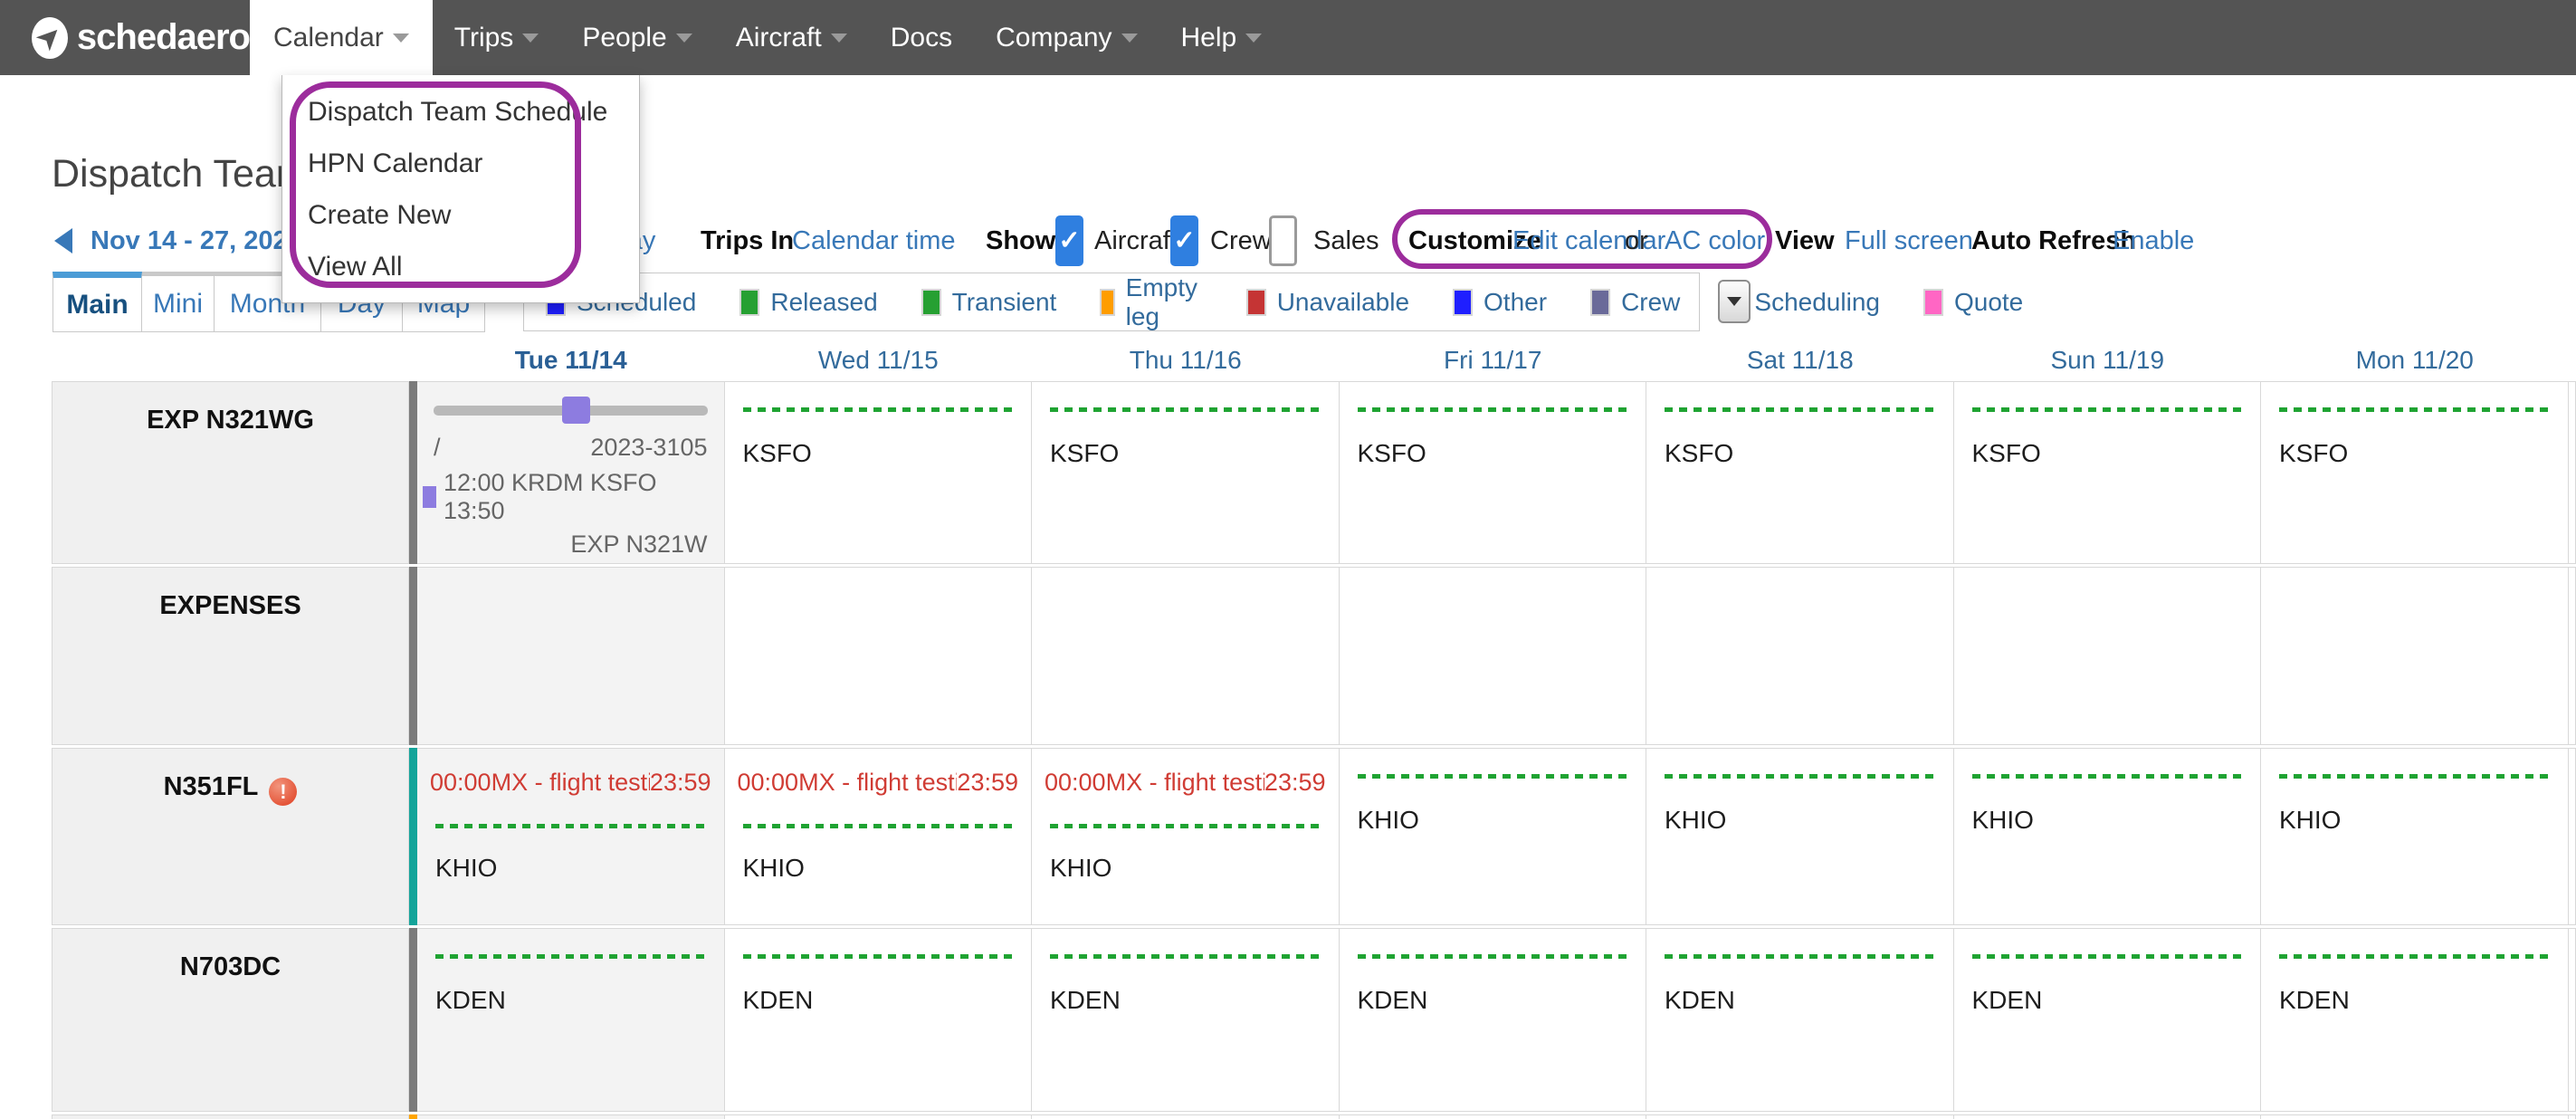 This screenshot has height=1119, width=2576. I want to click on or-label: or, so click(1637, 240).